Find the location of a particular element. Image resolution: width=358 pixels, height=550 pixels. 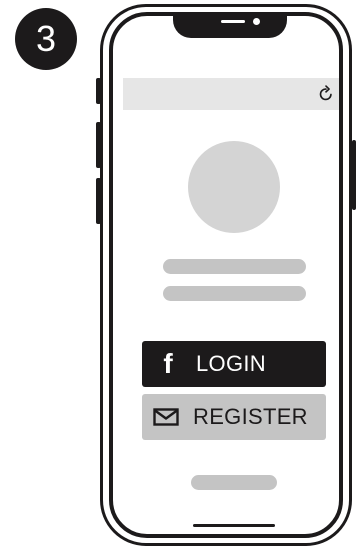

refresh-icon is located at coordinates (326, 94).